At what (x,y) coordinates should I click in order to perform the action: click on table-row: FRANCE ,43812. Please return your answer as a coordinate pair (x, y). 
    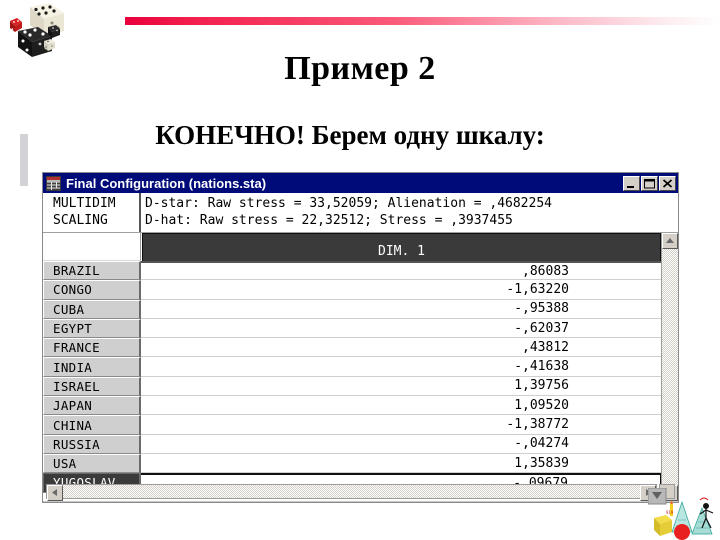
    Looking at the image, I should click on (352, 348).